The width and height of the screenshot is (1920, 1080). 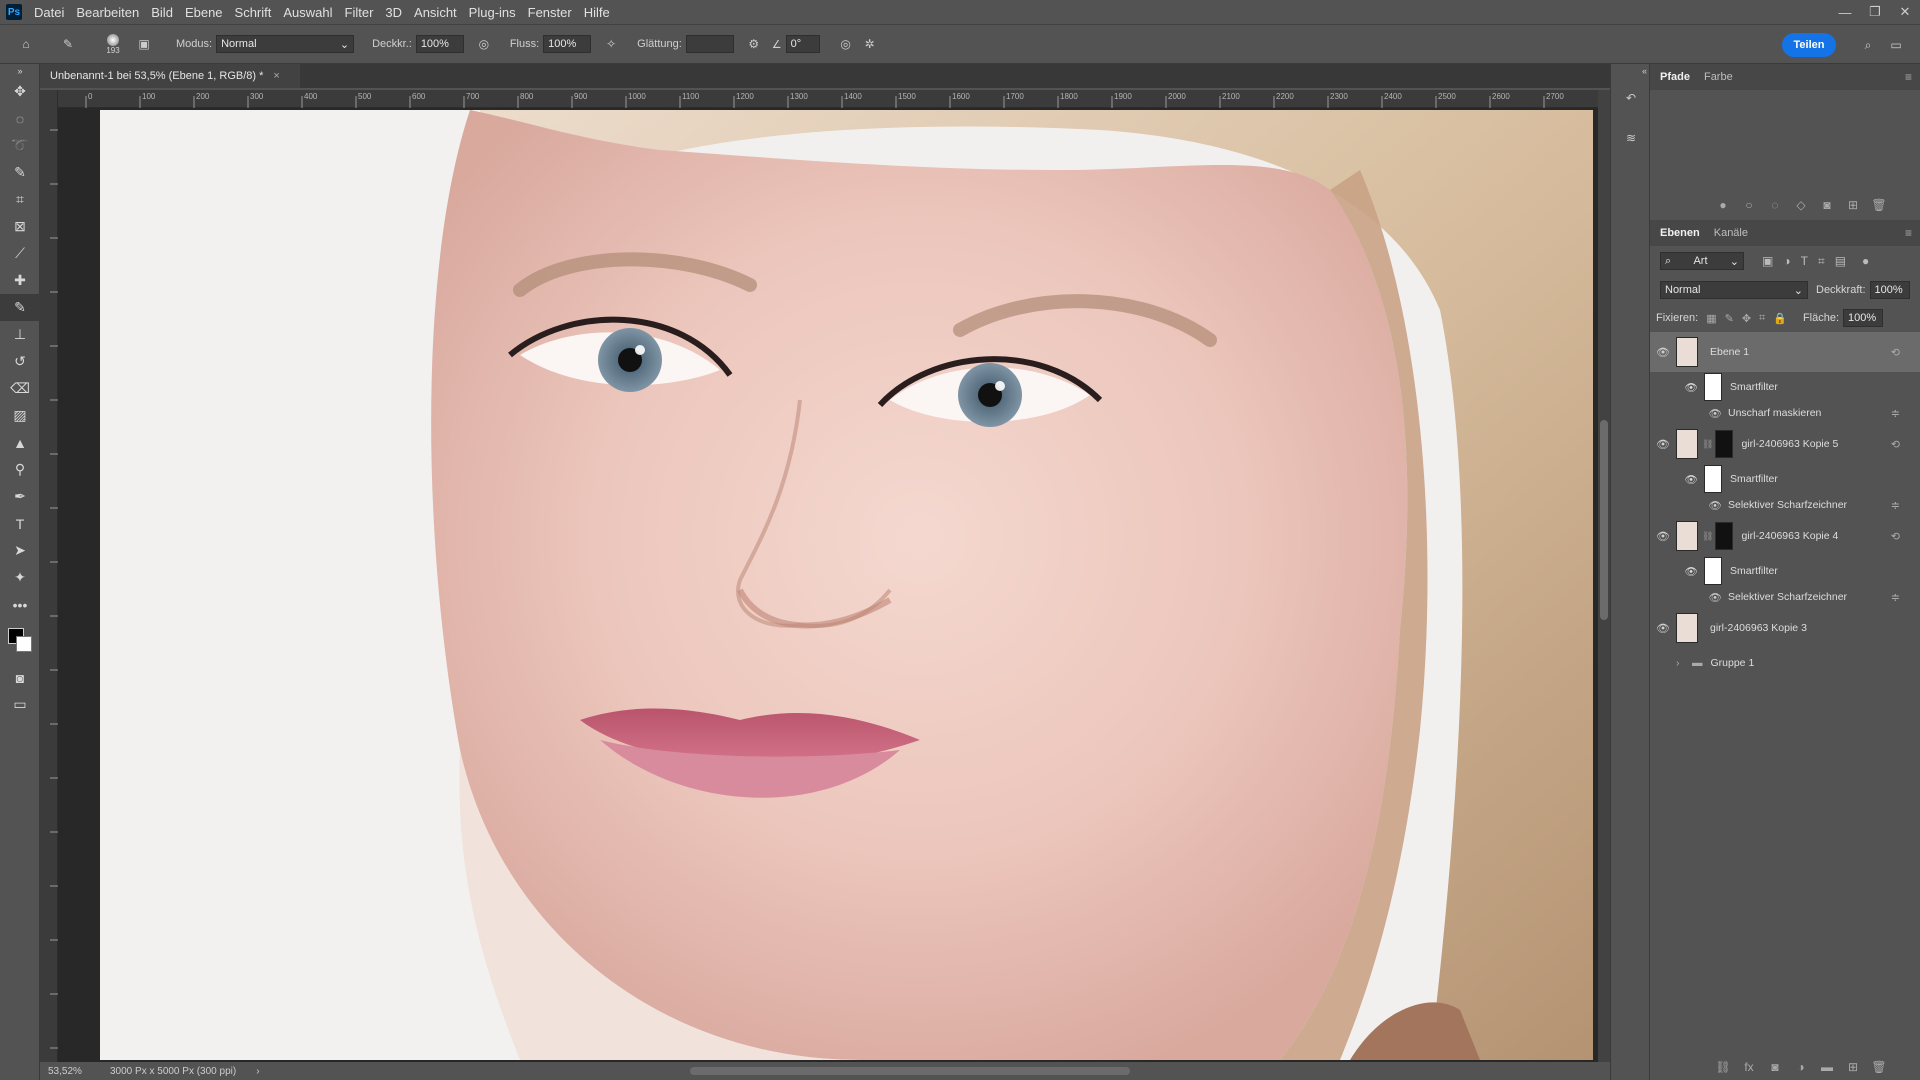 I want to click on new-group-icon: ▬, so click(x=1827, y=1067).